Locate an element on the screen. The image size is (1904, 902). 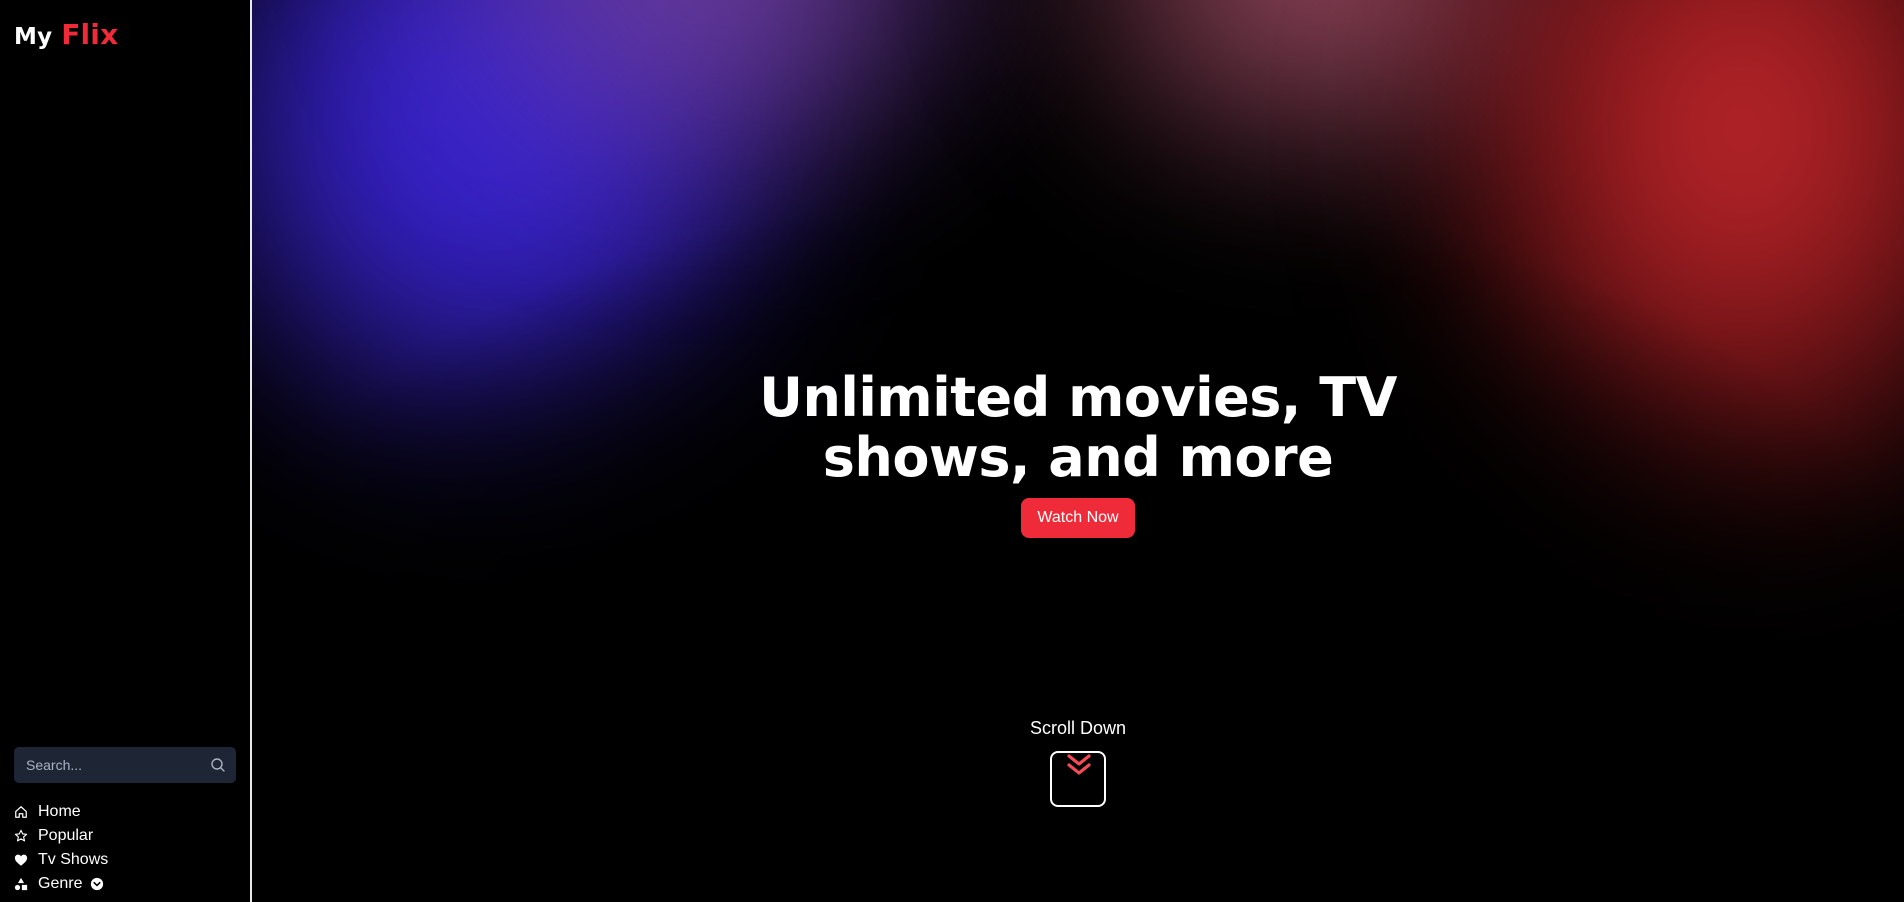
sidebar-item-label: Tv Shows is located at coordinates (73, 859).